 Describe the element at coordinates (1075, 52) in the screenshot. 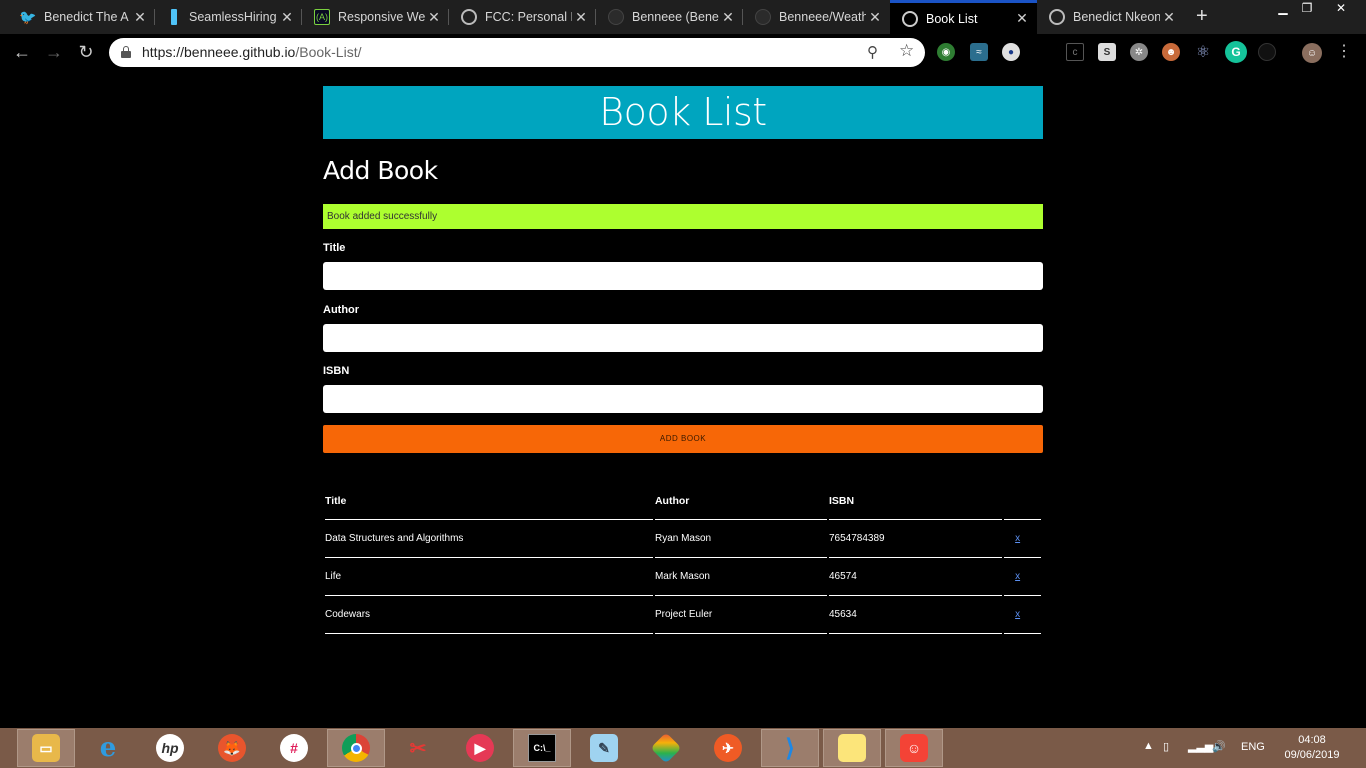

I see `extension-c-icon: c` at that location.